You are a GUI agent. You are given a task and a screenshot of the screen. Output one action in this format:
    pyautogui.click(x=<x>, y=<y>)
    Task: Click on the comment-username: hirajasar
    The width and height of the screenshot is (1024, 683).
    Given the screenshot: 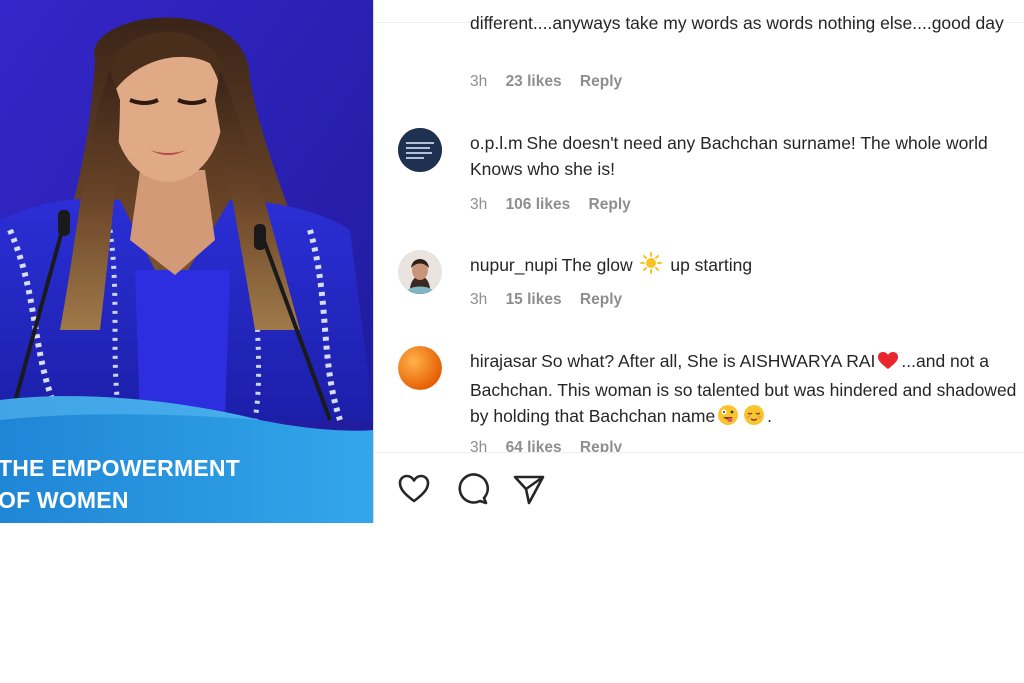 What is the action you would take?
    pyautogui.click(x=503, y=361)
    